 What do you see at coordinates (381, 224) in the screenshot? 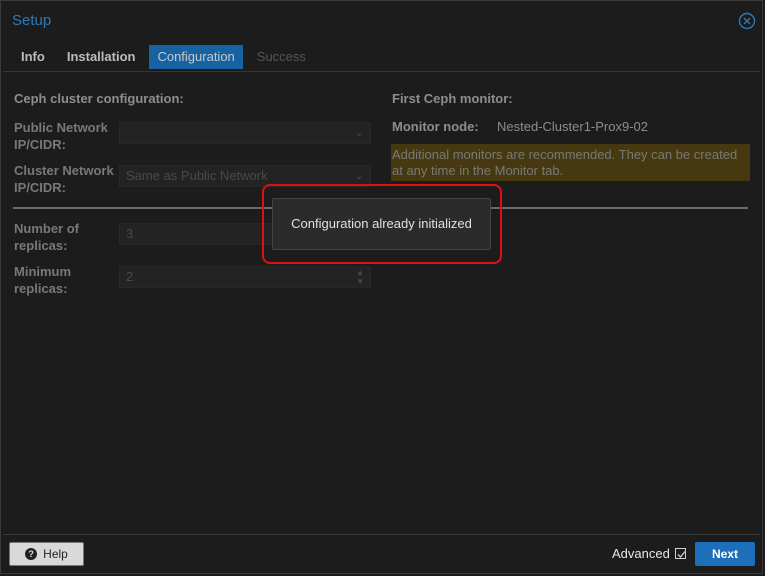
I see `status-toast: Configuration already initialized` at bounding box center [381, 224].